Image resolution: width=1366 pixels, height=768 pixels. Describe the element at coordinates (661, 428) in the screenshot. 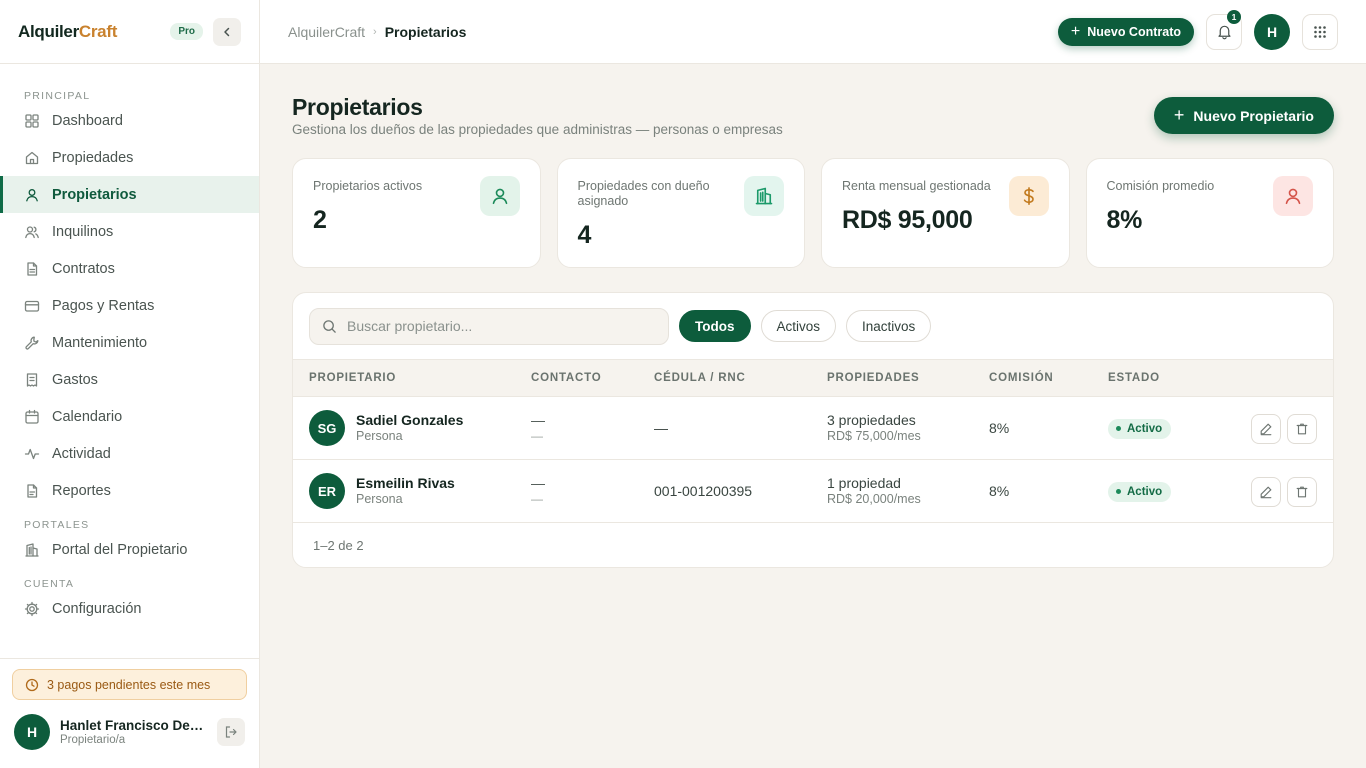

I see `rnc-cell: —` at that location.